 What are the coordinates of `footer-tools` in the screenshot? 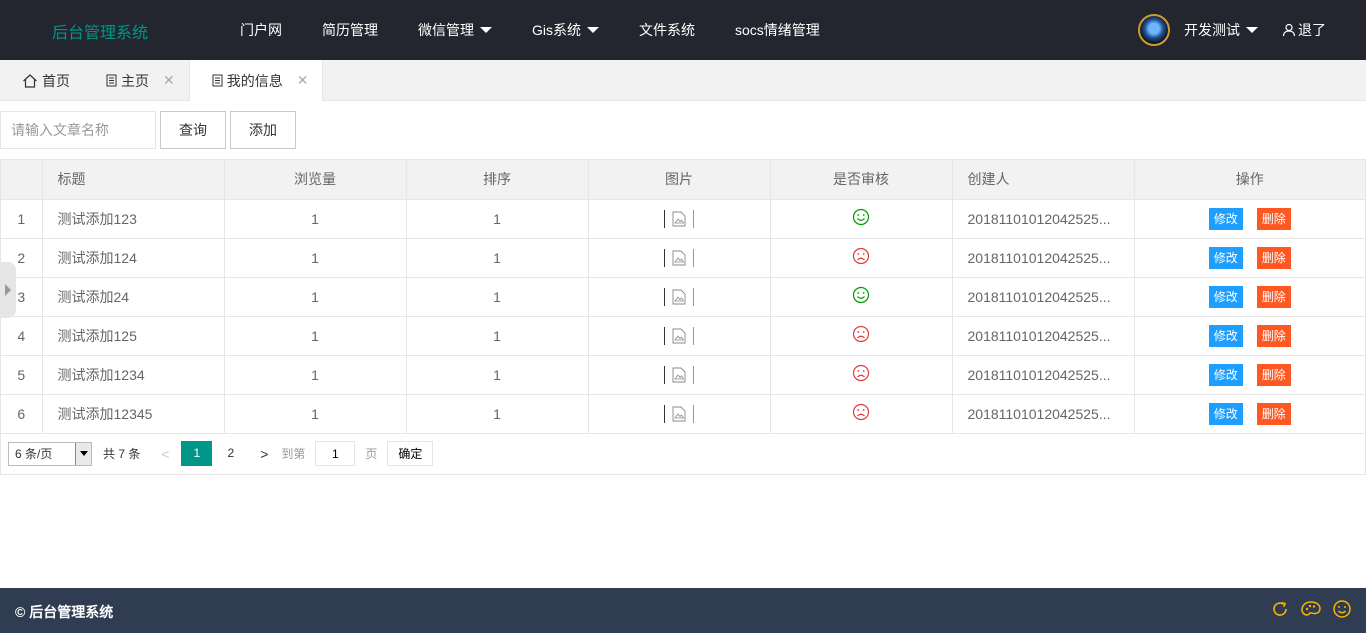 It's located at (1306, 609).